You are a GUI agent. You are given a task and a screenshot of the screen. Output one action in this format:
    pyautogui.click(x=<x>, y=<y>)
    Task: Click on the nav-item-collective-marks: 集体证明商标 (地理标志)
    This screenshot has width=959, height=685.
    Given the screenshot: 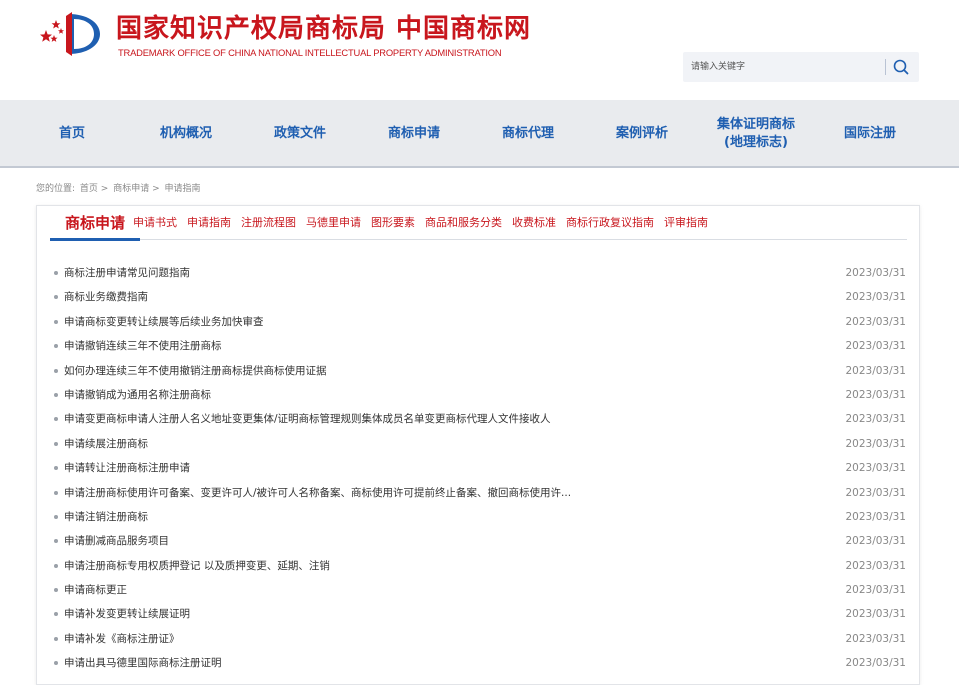 What is the action you would take?
    pyautogui.click(x=756, y=134)
    